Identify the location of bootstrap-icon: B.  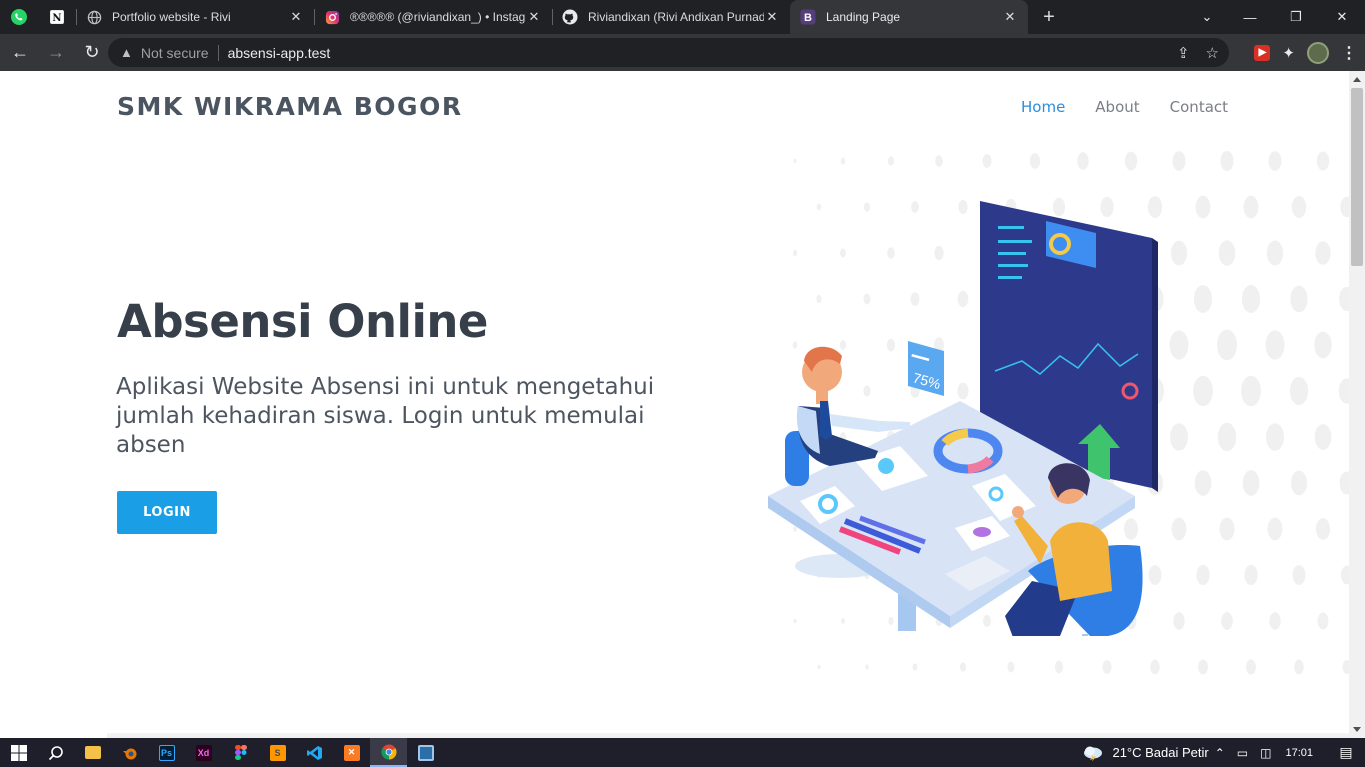
(808, 17).